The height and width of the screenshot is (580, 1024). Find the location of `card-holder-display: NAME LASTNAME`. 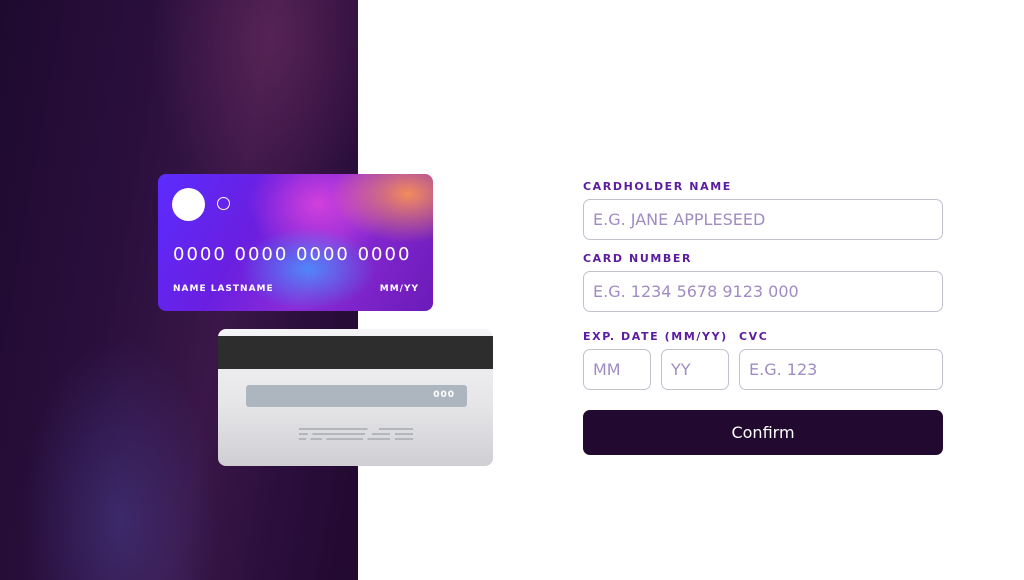

card-holder-display: NAME LASTNAME is located at coordinates (223, 289).